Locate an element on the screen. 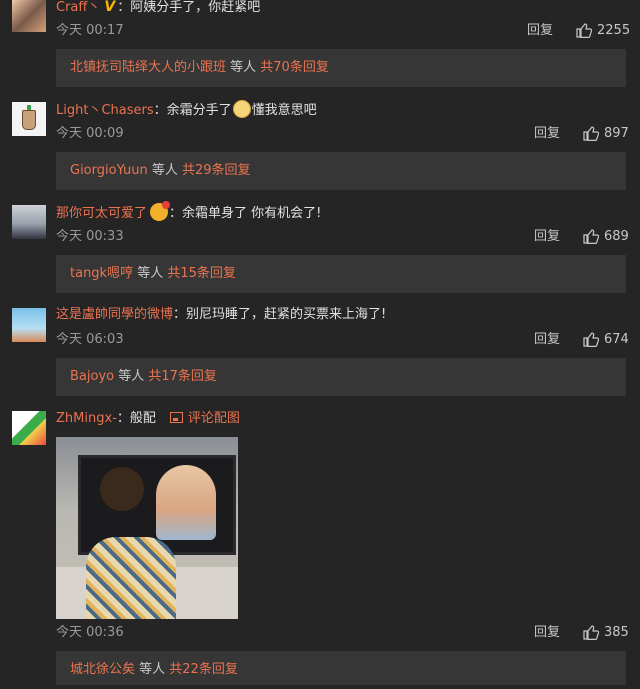 This screenshot has height=689, width=640. like-count: 2255 is located at coordinates (614, 30).